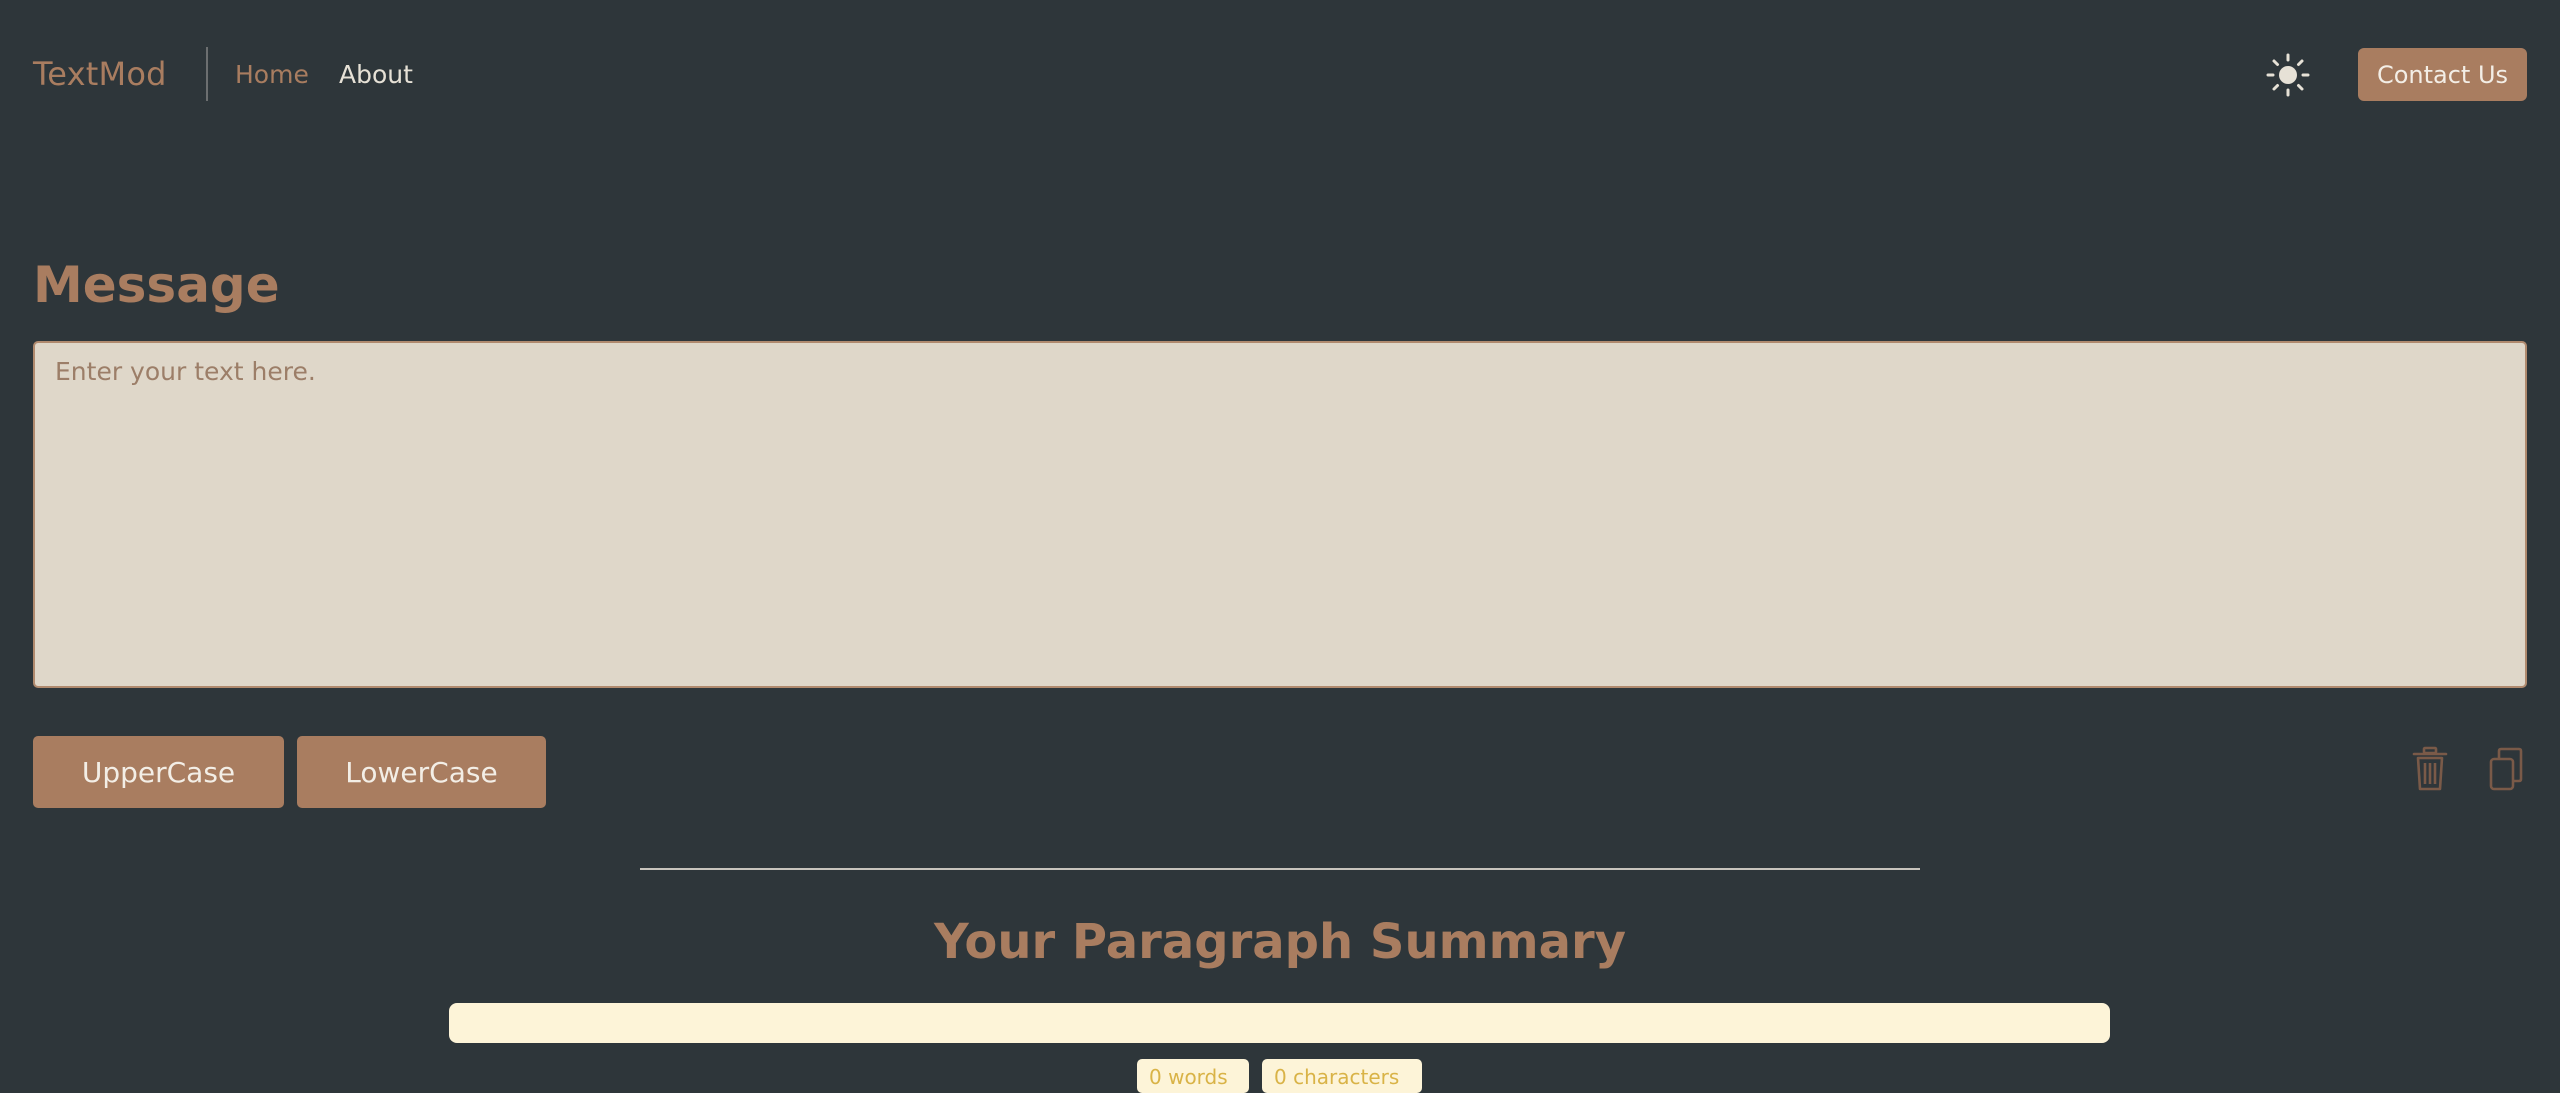 Image resolution: width=2560 pixels, height=1093 pixels. Describe the element at coordinates (156, 285) in the screenshot. I see `message-heading: Message` at that location.